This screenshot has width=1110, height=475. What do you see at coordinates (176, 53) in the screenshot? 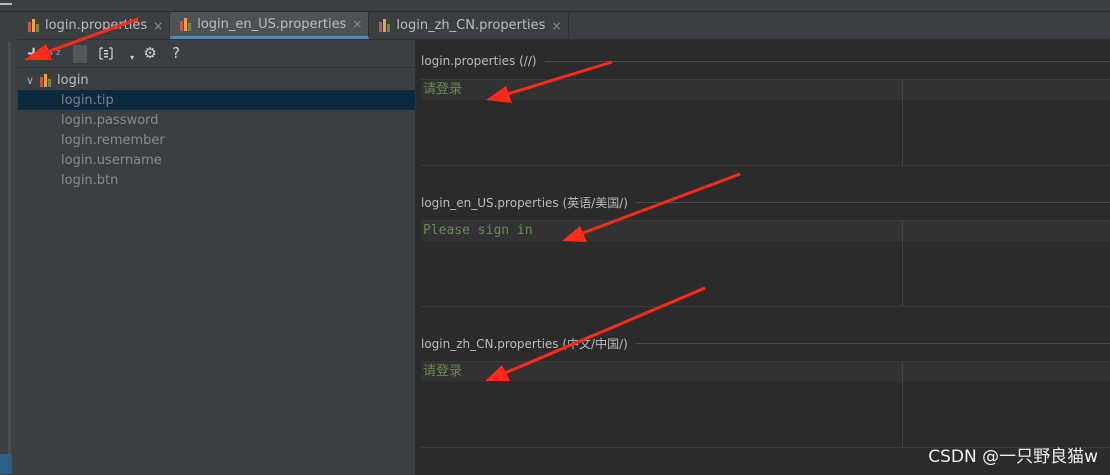
I see `help-icon: ?` at bounding box center [176, 53].